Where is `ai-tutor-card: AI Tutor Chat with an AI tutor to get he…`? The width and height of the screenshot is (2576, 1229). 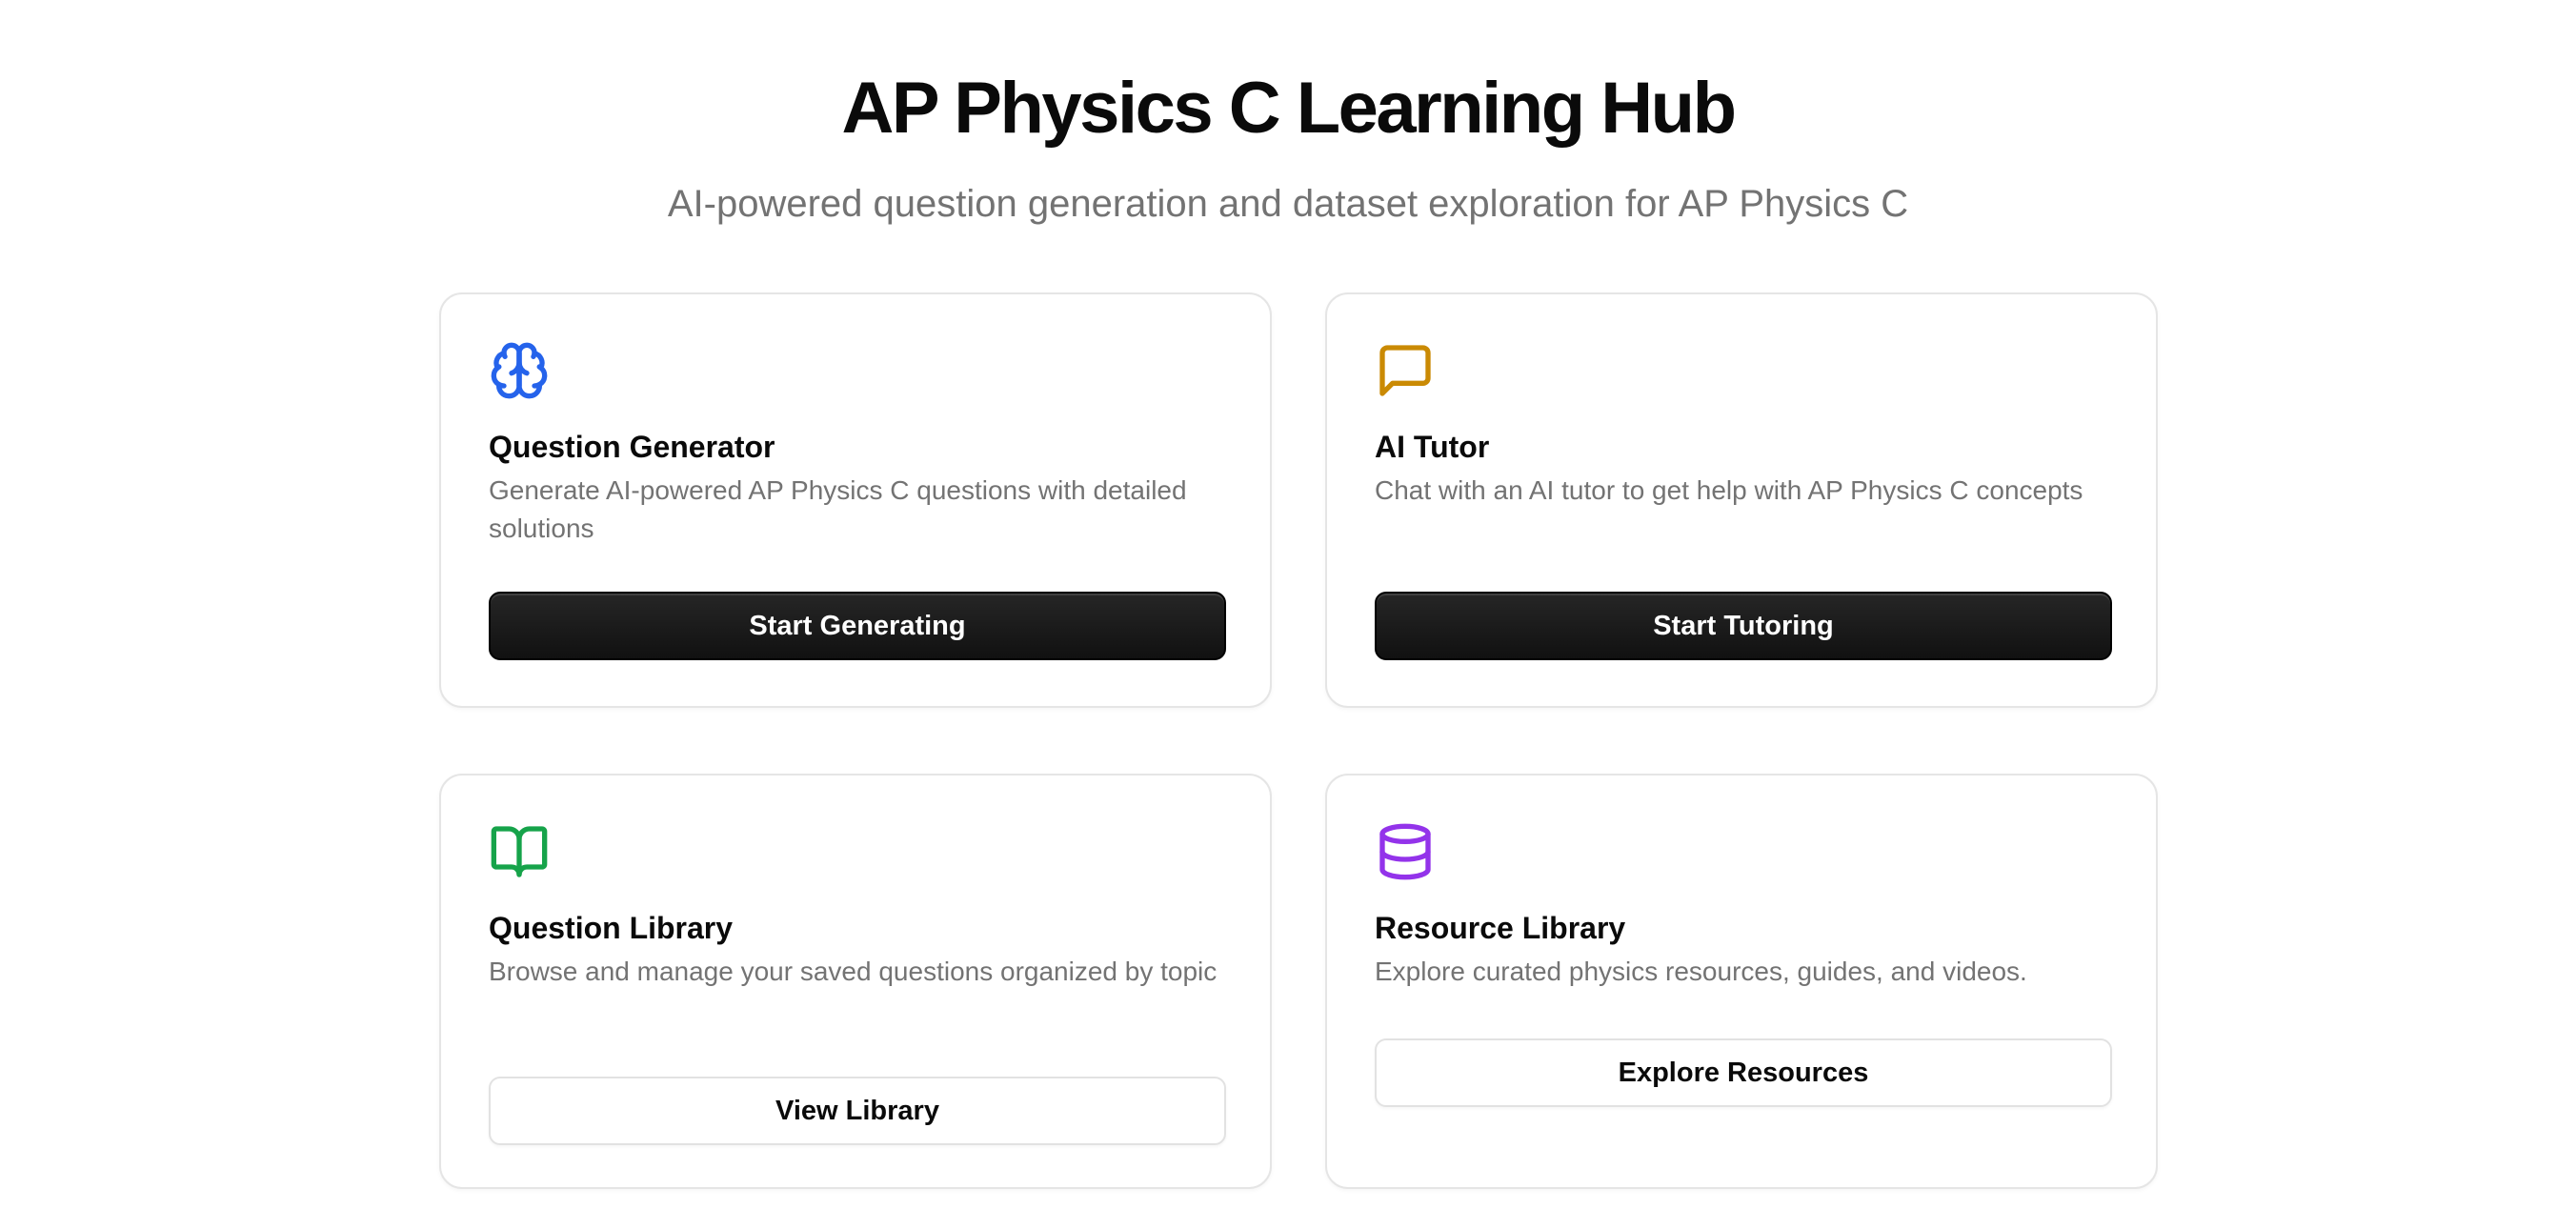 ai-tutor-card: AI Tutor Chat with an AI tutor to get he… is located at coordinates (1741, 500).